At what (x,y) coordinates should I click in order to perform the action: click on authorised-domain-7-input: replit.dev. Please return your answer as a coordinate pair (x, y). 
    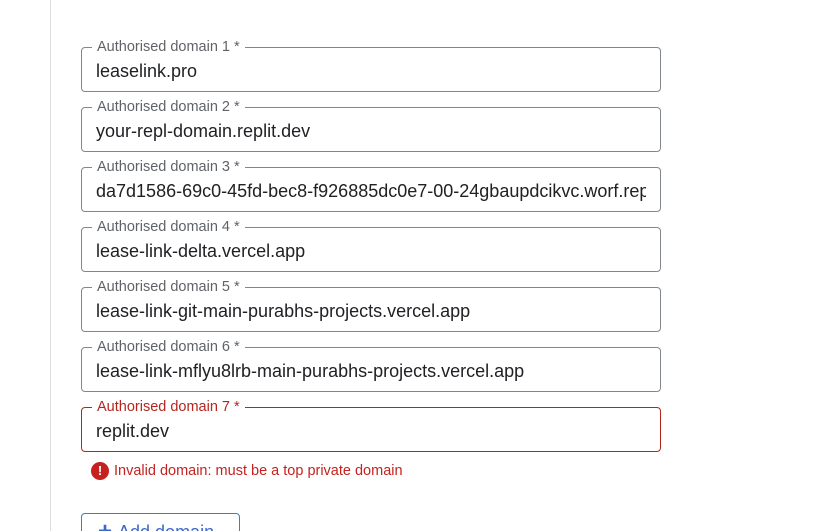
    Looking at the image, I should click on (371, 431).